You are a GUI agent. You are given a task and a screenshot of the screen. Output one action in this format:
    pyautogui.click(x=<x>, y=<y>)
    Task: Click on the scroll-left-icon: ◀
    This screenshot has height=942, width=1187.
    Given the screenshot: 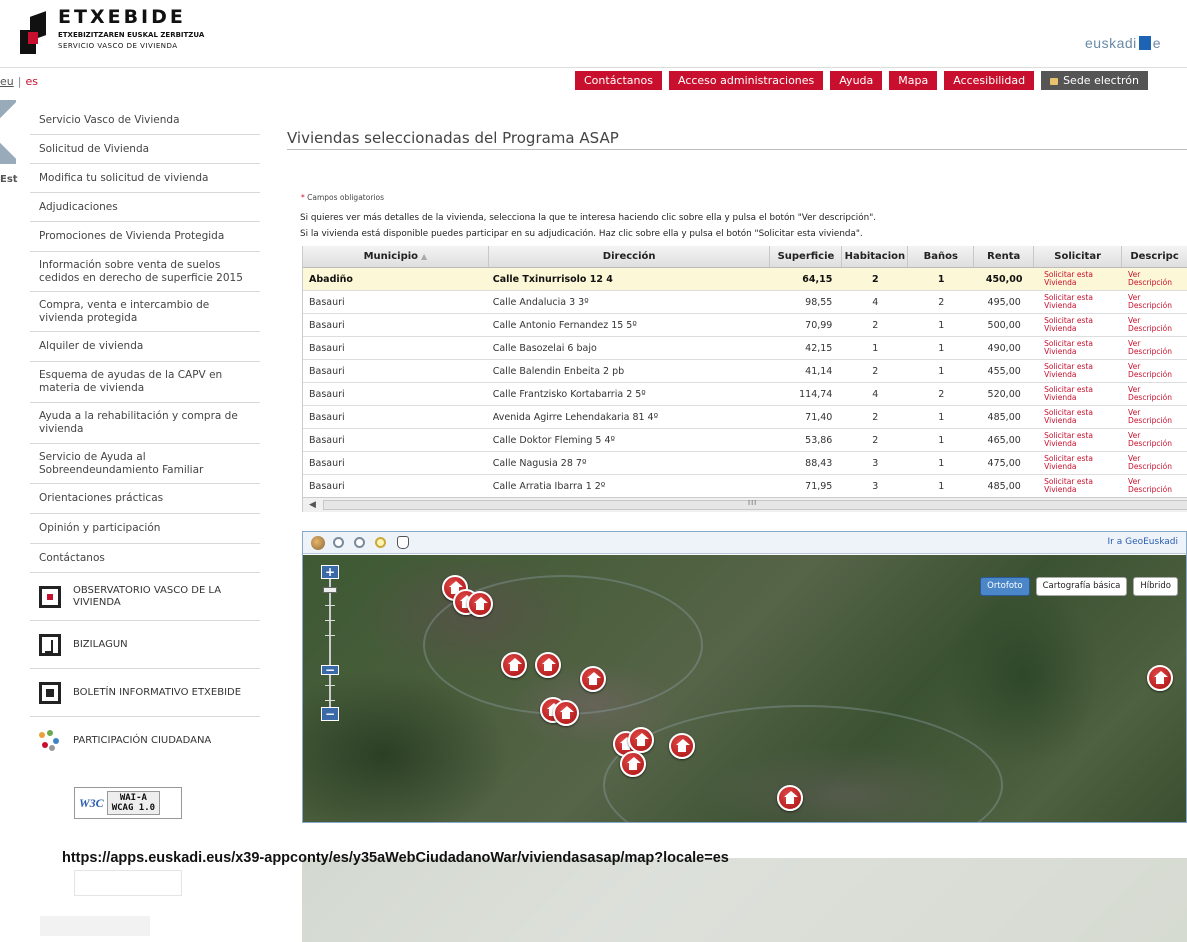 What is the action you would take?
    pyautogui.click(x=312, y=505)
    